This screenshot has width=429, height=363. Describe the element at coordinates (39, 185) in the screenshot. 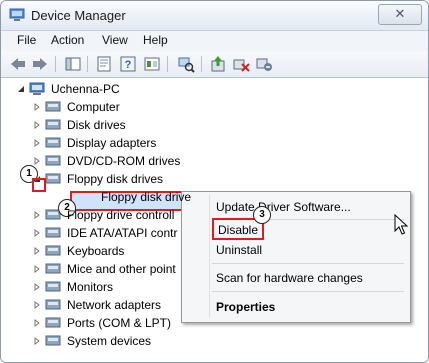

I see `expand-highlight` at that location.